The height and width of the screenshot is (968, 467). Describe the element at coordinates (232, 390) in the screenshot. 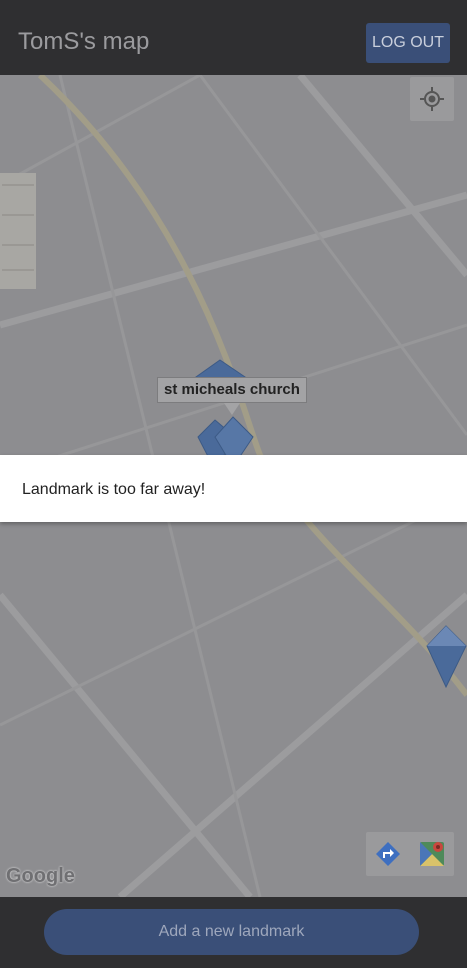

I see `marker-info-label: st micheals church` at that location.